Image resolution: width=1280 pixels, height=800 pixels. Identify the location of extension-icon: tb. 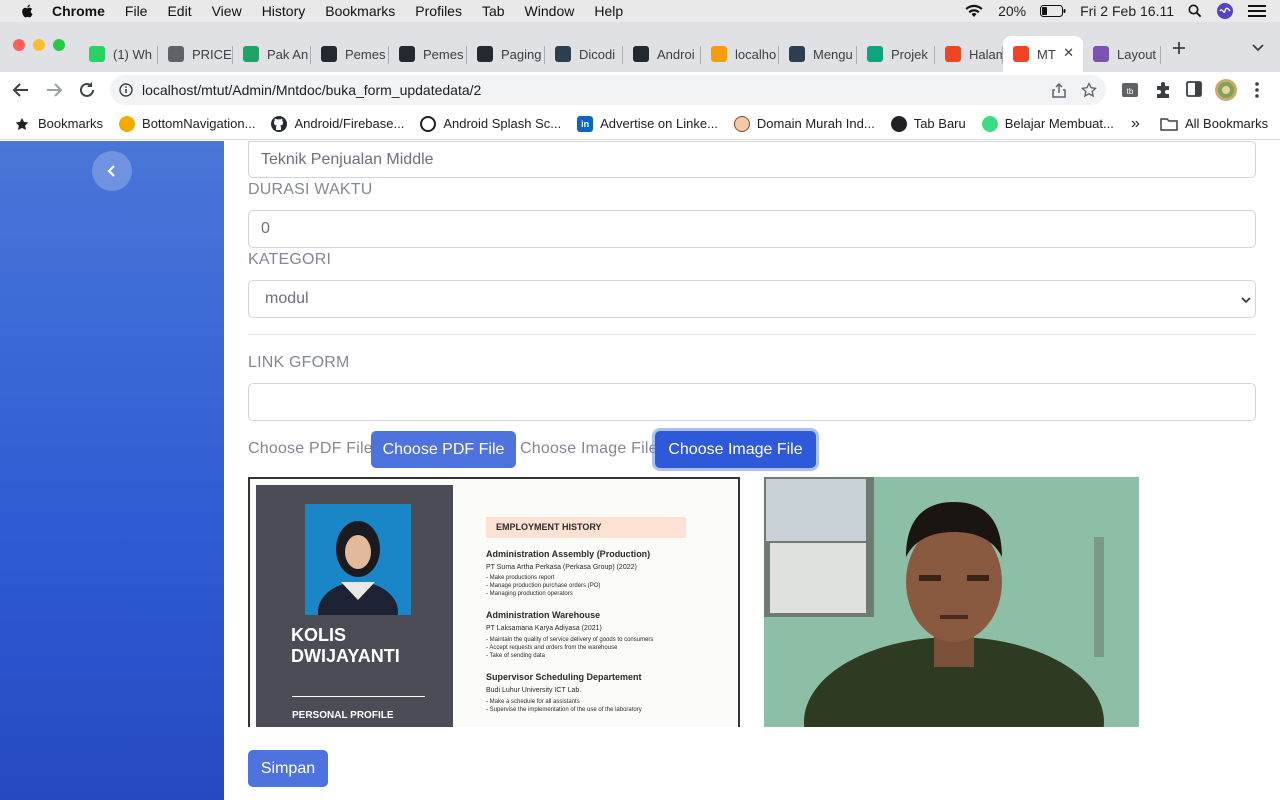
(1130, 90).